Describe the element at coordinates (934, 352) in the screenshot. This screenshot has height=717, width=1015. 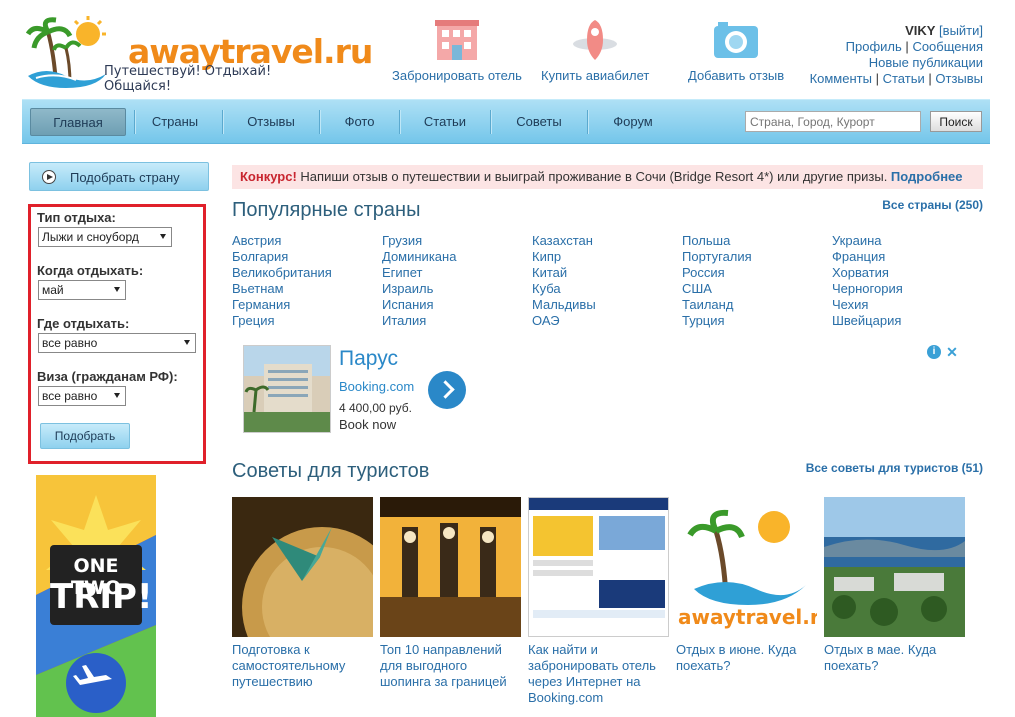
I see `info-icon: i` at that location.